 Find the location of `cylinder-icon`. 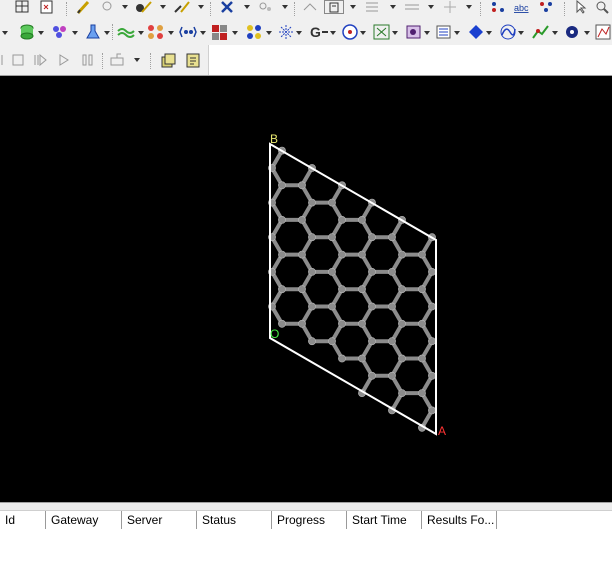

cylinder-icon is located at coordinates (27, 32).